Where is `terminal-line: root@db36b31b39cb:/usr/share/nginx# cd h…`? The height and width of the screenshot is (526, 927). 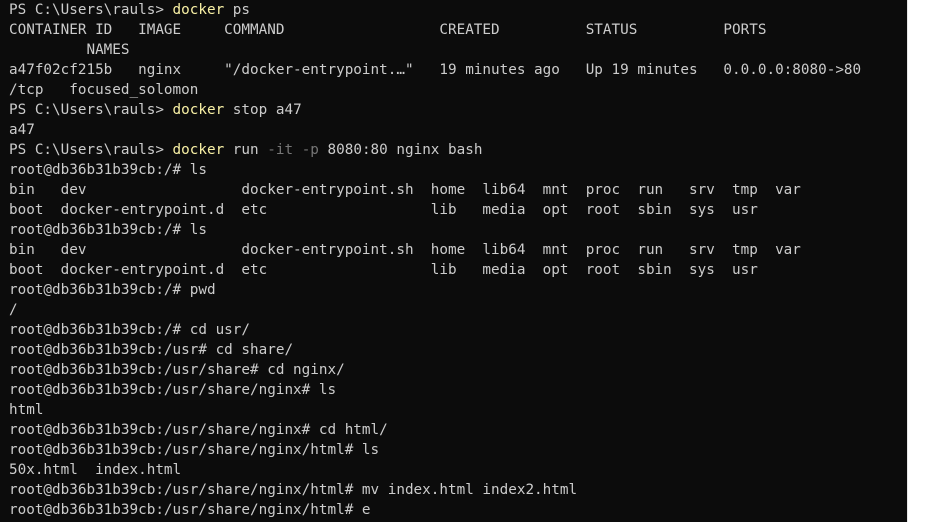
terminal-line: root@db36b31b39cb:/usr/share/nginx# cd h… is located at coordinates (458, 430).